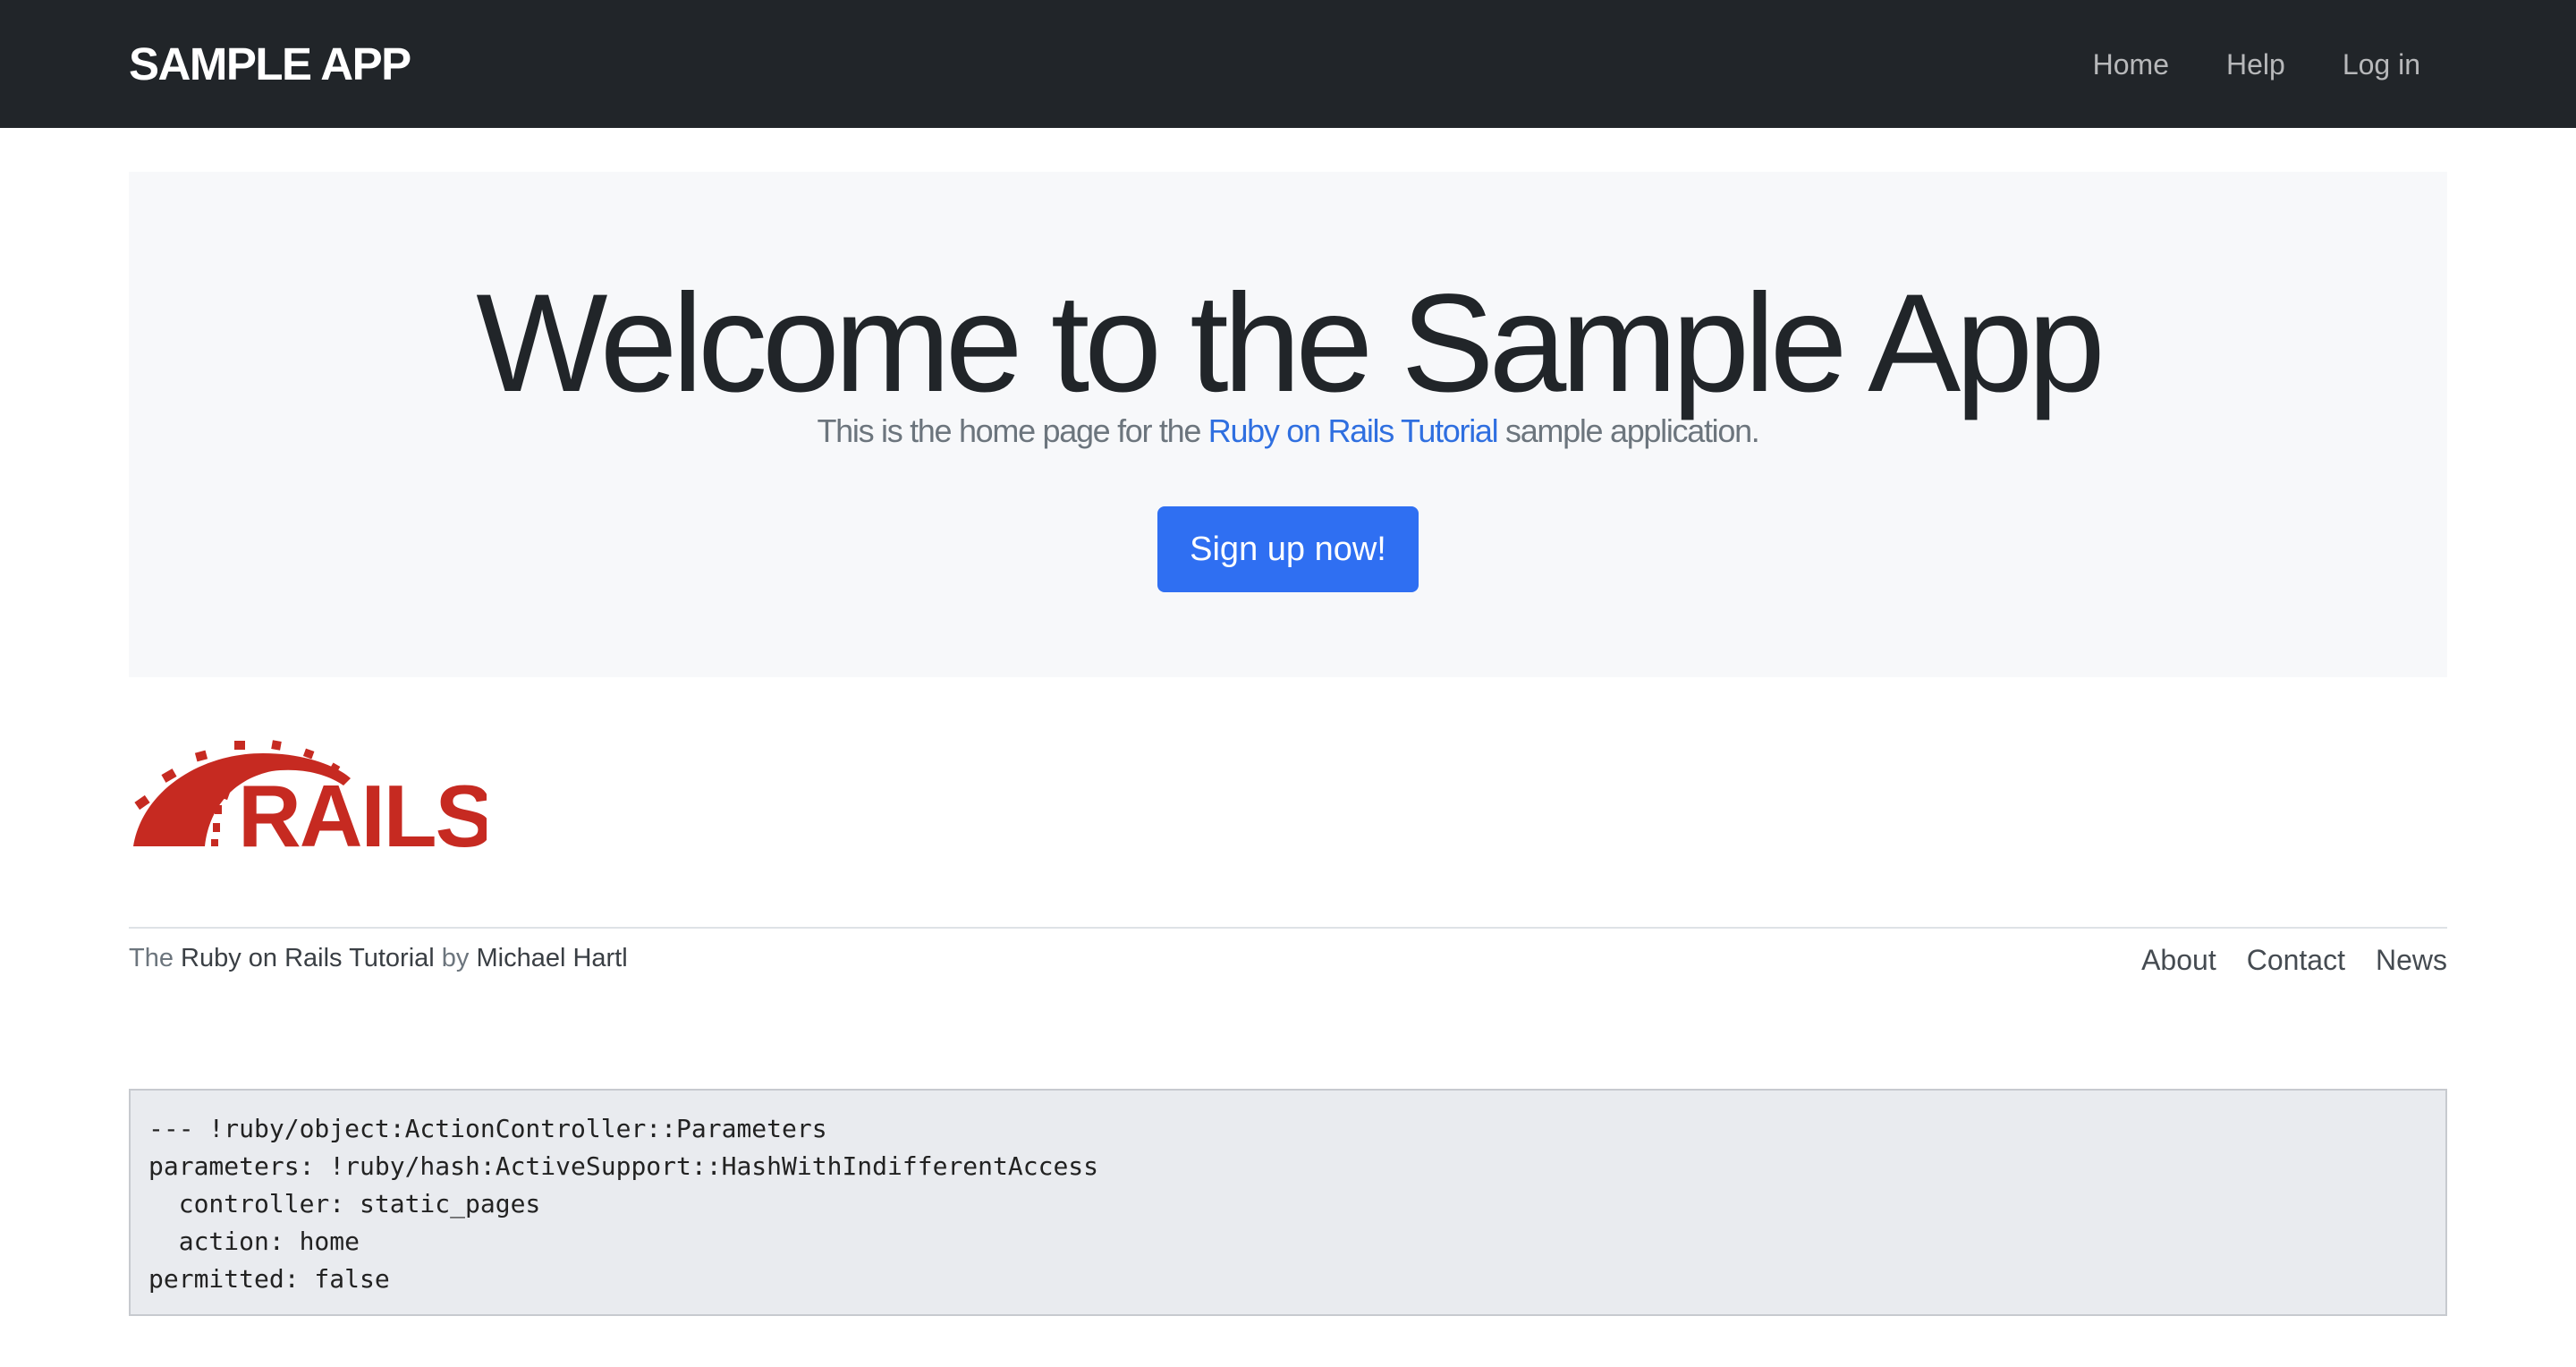 The image size is (2576, 1367). Describe the element at coordinates (2178, 960) in the screenshot. I see `footer-about-link: About` at that location.